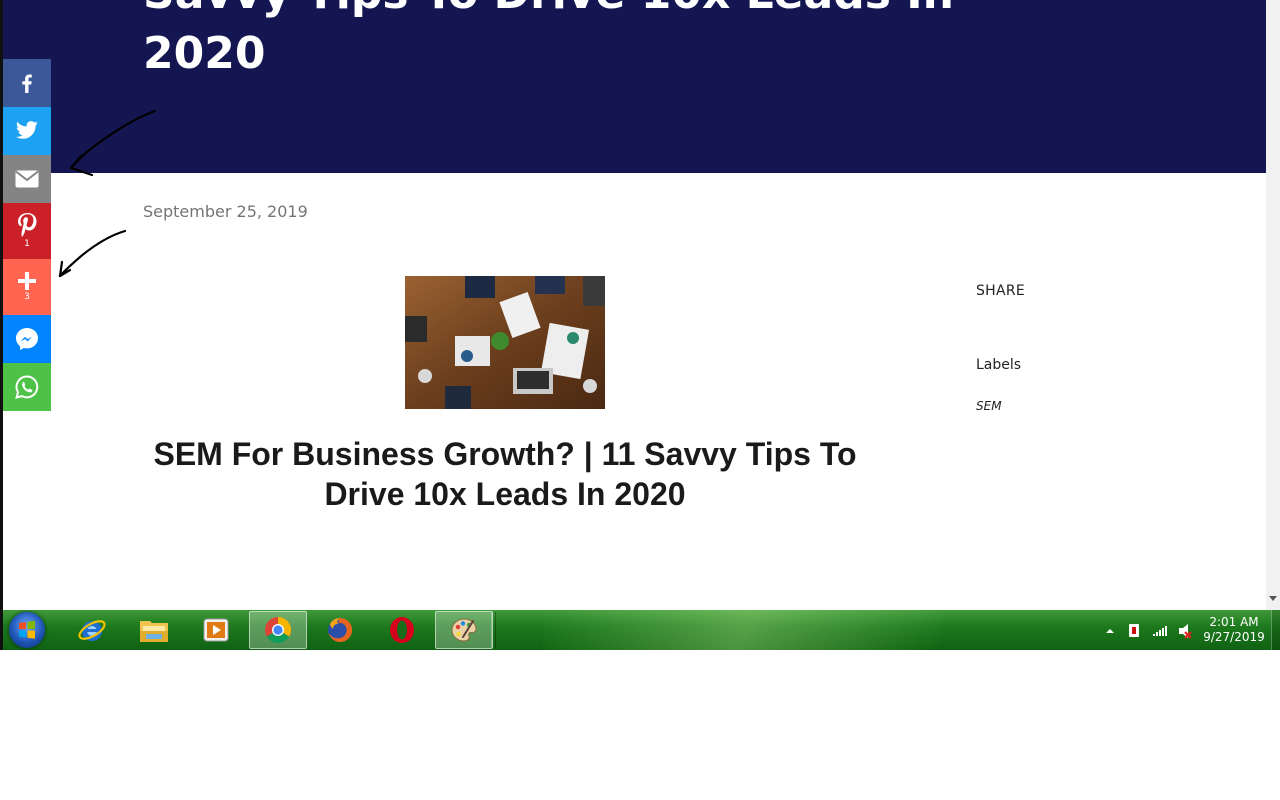  Describe the element at coordinates (1110, 631) in the screenshot. I see `show-hidden-icons-icon` at that location.